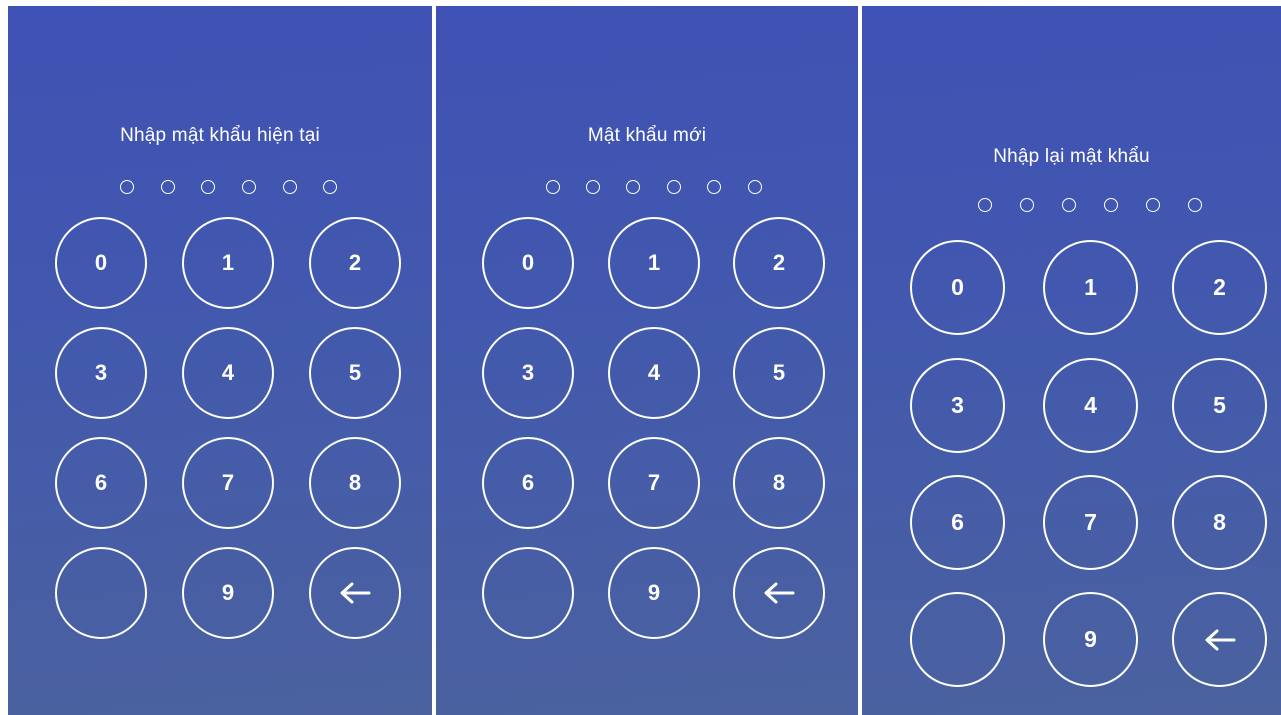  Describe the element at coordinates (220, 135) in the screenshot. I see `screen-title: Nhập mật khẩu hiện tại` at that location.